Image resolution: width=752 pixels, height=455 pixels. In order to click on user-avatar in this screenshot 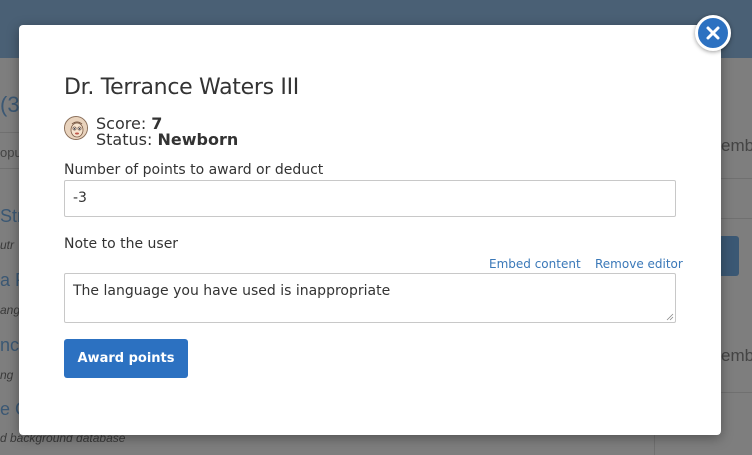, I will do `click(76, 128)`.